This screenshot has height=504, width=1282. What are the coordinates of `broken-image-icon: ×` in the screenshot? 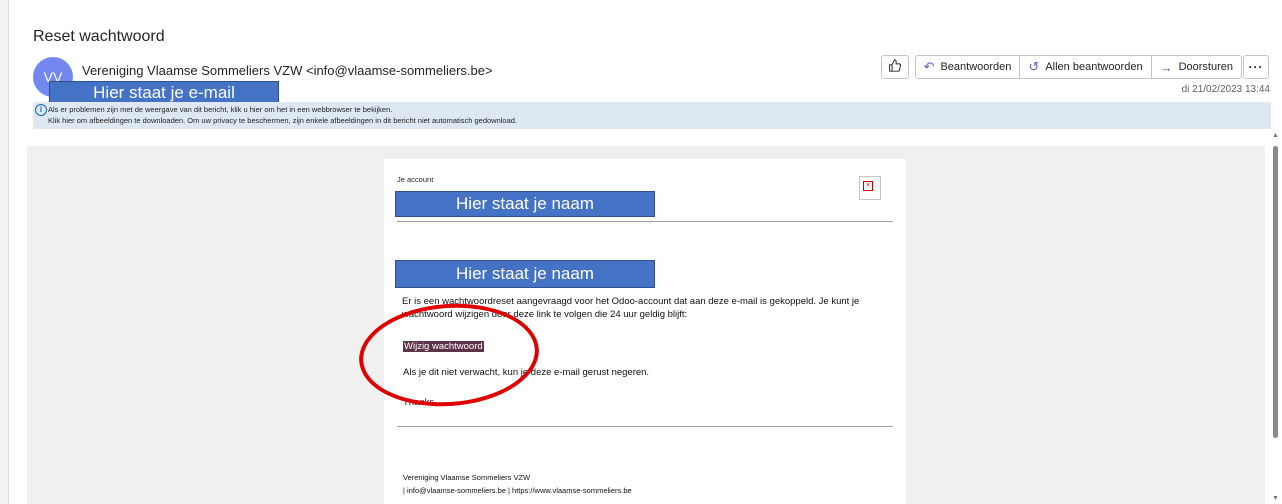 It's located at (870, 188).